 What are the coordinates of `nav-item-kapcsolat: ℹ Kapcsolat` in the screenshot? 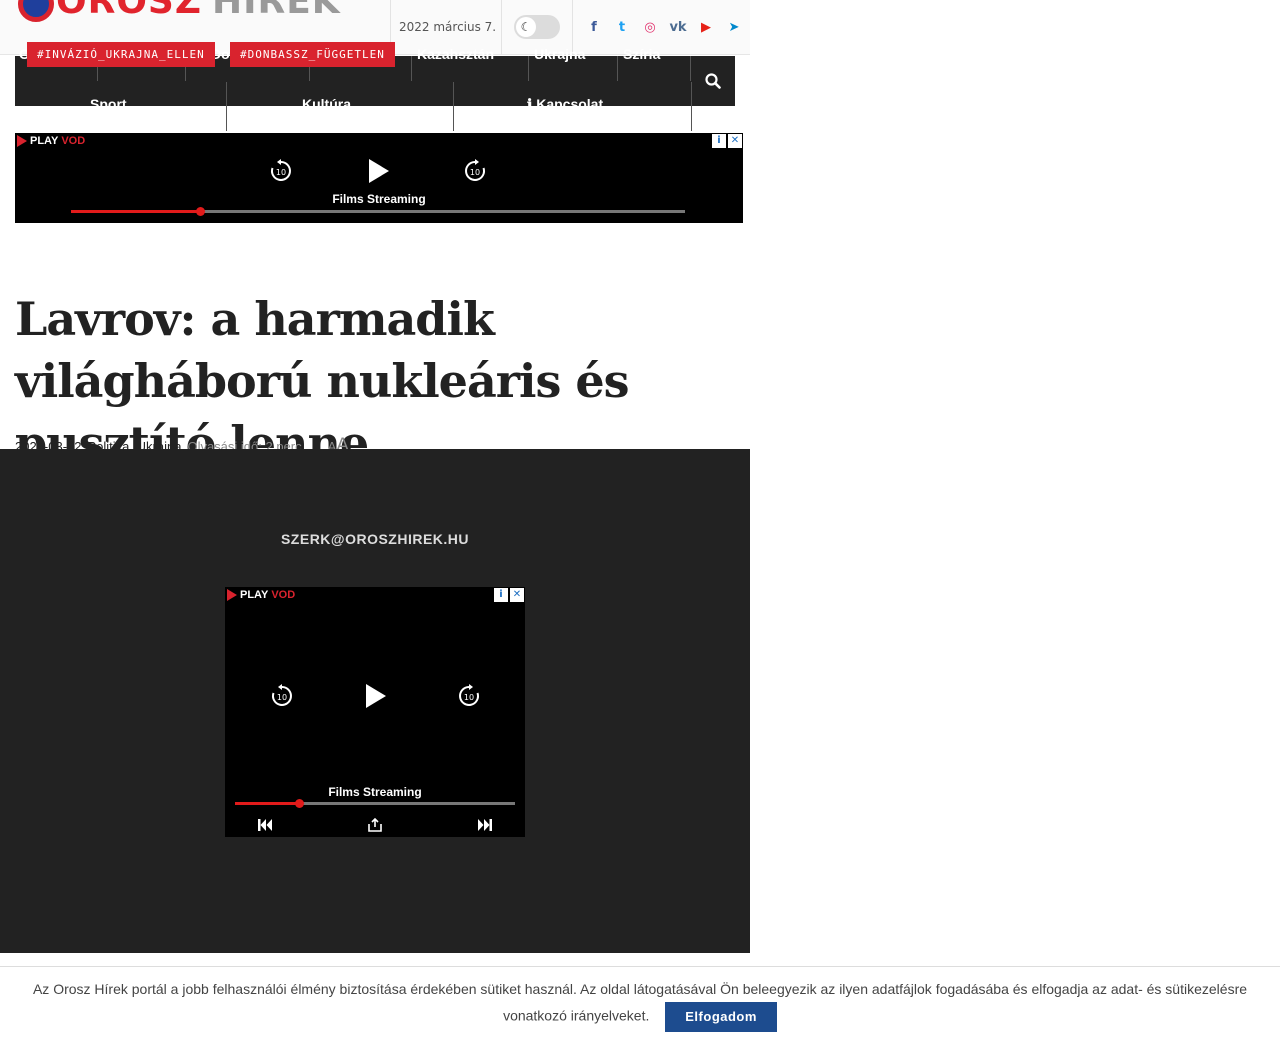 It's located at (565, 104).